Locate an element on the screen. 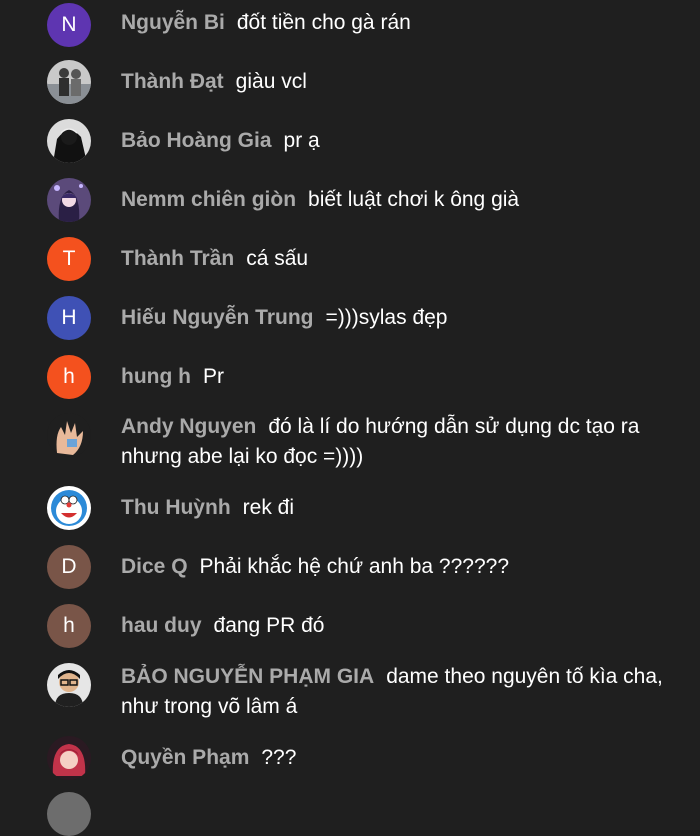  letter-avatar: N is located at coordinates (69, 25).